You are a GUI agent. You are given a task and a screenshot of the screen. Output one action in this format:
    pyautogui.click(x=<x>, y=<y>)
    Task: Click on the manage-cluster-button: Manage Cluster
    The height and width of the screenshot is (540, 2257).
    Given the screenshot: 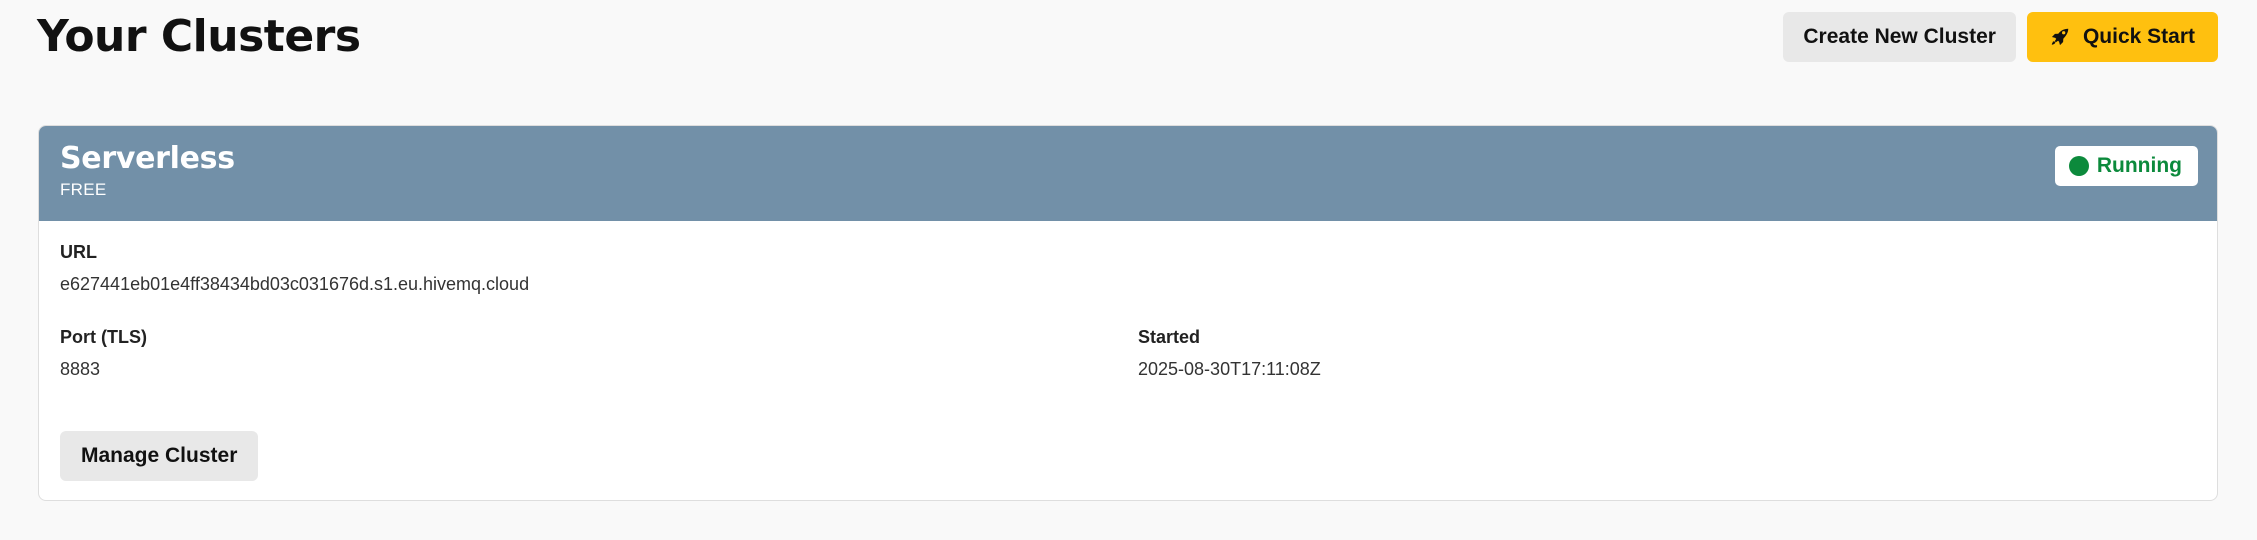 What is the action you would take?
    pyautogui.click(x=159, y=456)
    